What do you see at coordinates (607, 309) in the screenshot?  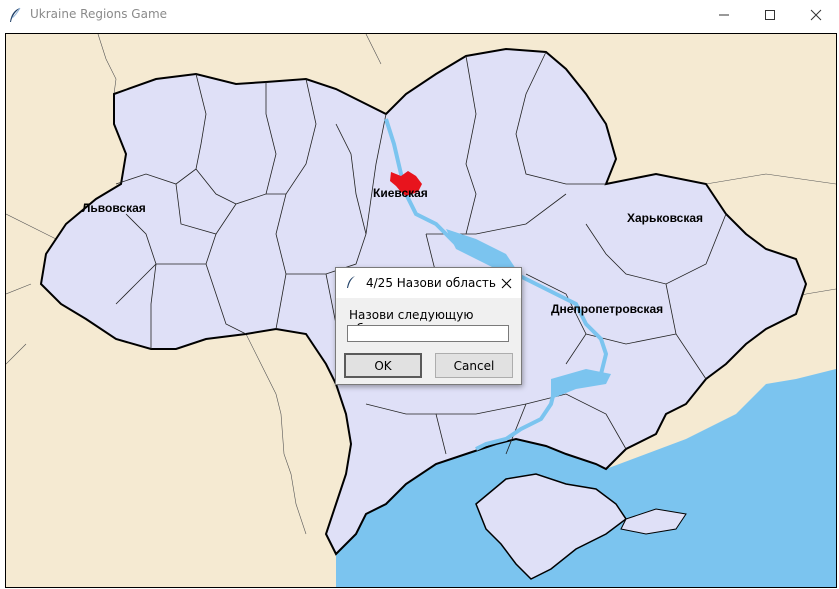 I see `region-label-dnipro: Днепропетровская` at bounding box center [607, 309].